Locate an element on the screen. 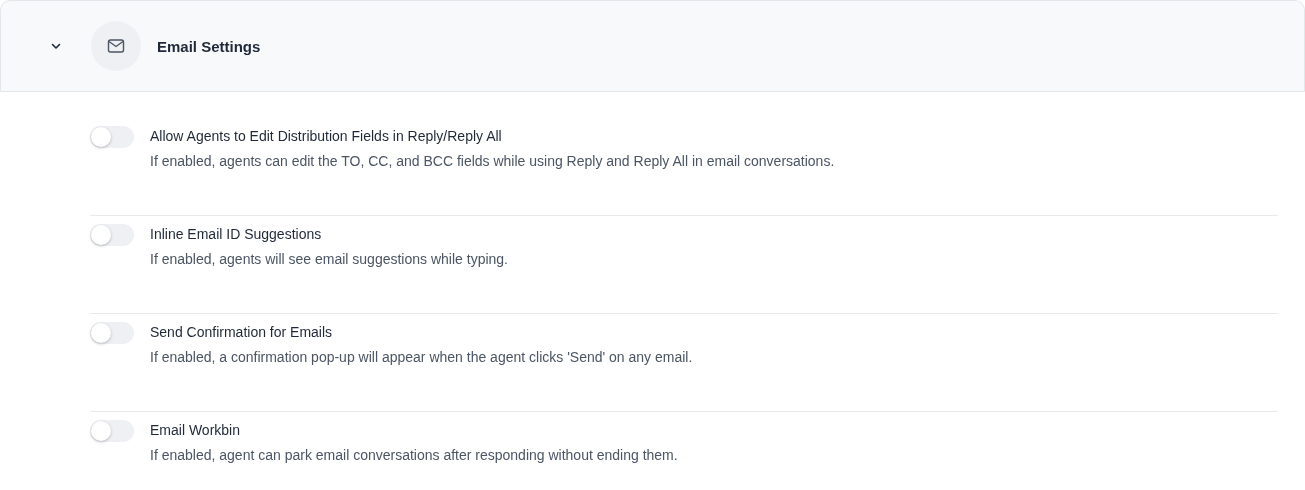  setting-description: If enabled, a confirmation pop-up will appear when the agent clicks 'Send' on any email. is located at coordinates (421, 357).